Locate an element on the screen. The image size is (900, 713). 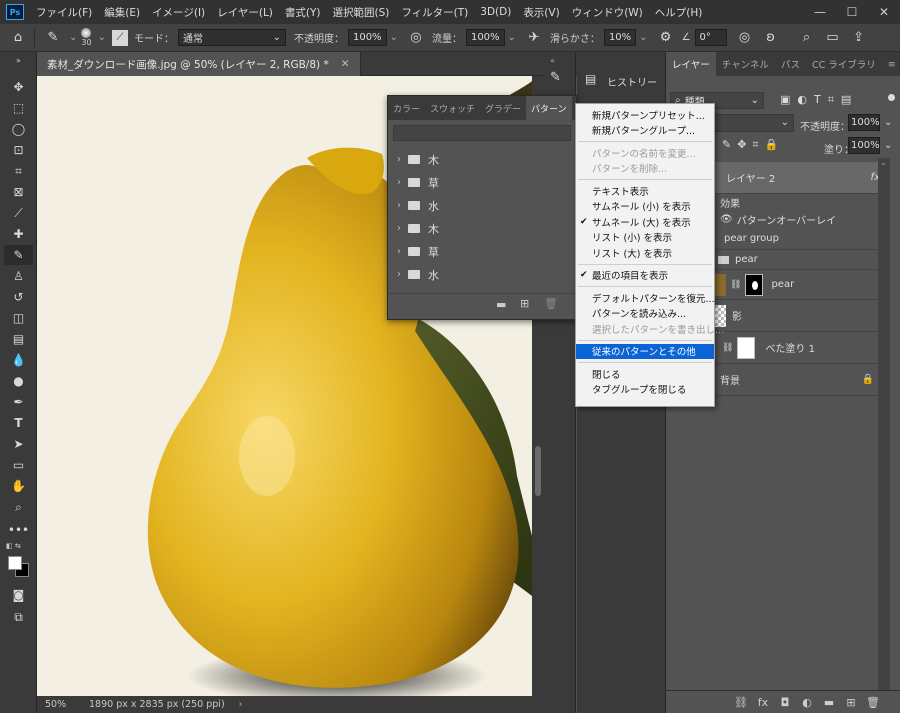
lasso-tool-icon: ◯ is located at coordinates (18, 129).